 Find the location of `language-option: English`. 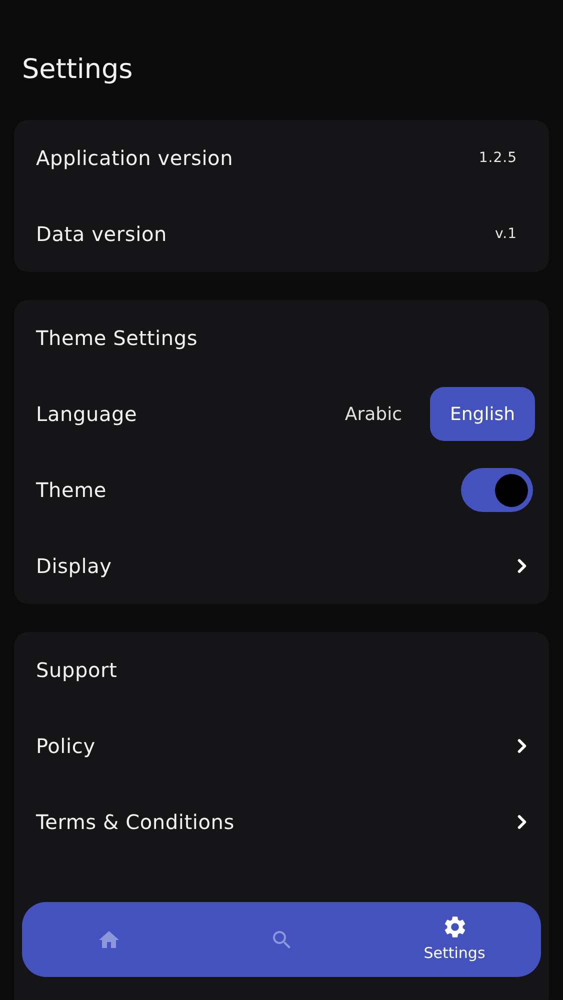

language-option: English is located at coordinates (482, 414).